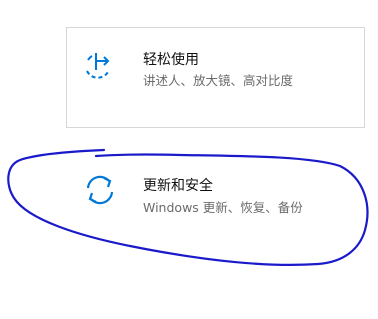  Describe the element at coordinates (178, 186) in the screenshot. I see `tile-title: 更新和安全` at that location.